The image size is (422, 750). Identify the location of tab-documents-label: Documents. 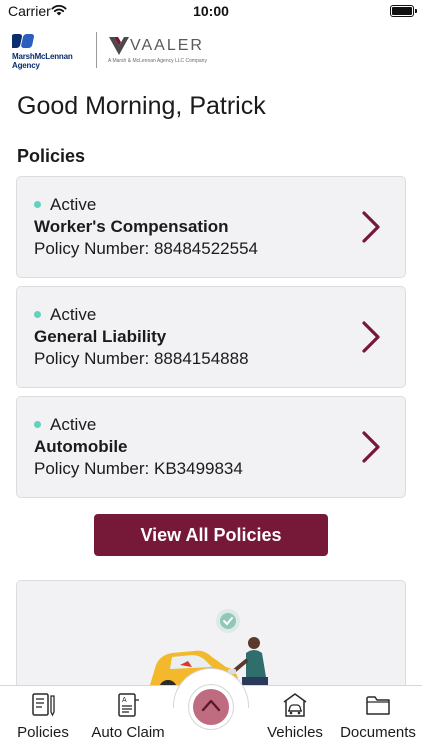
(378, 732).